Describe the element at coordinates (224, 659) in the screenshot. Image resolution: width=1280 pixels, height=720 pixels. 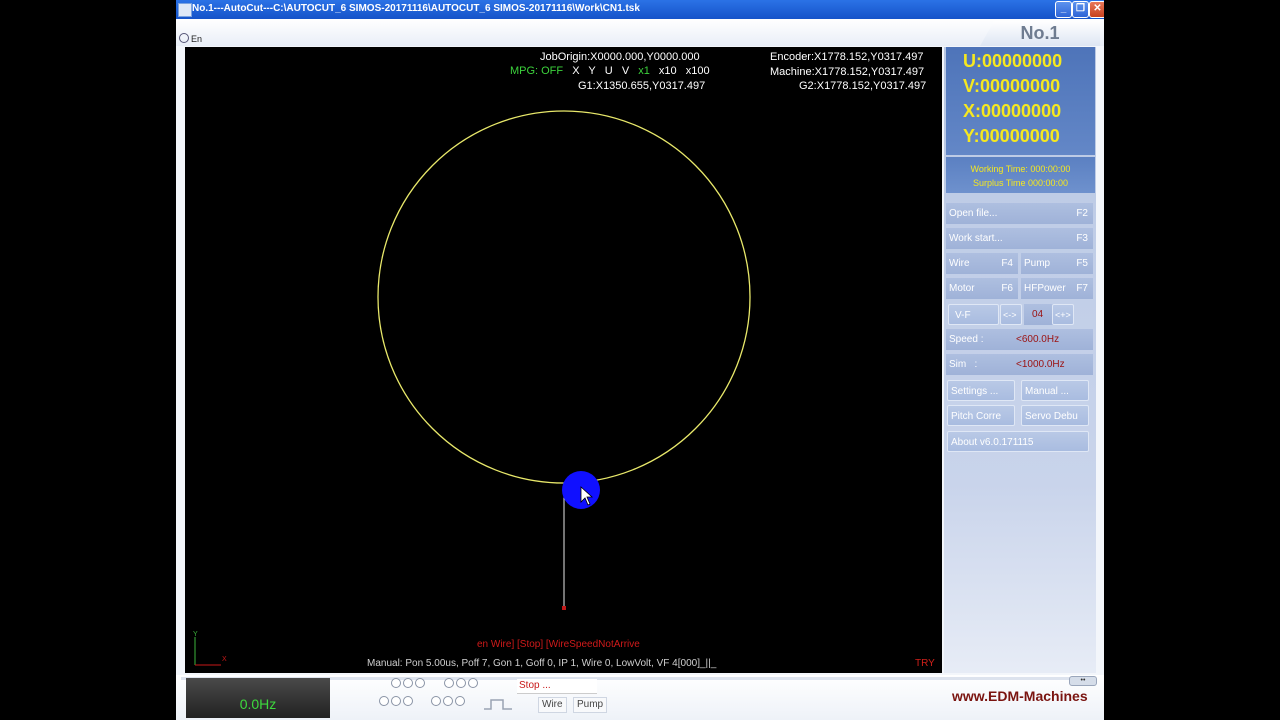
I see `svg-text: X` at that location.